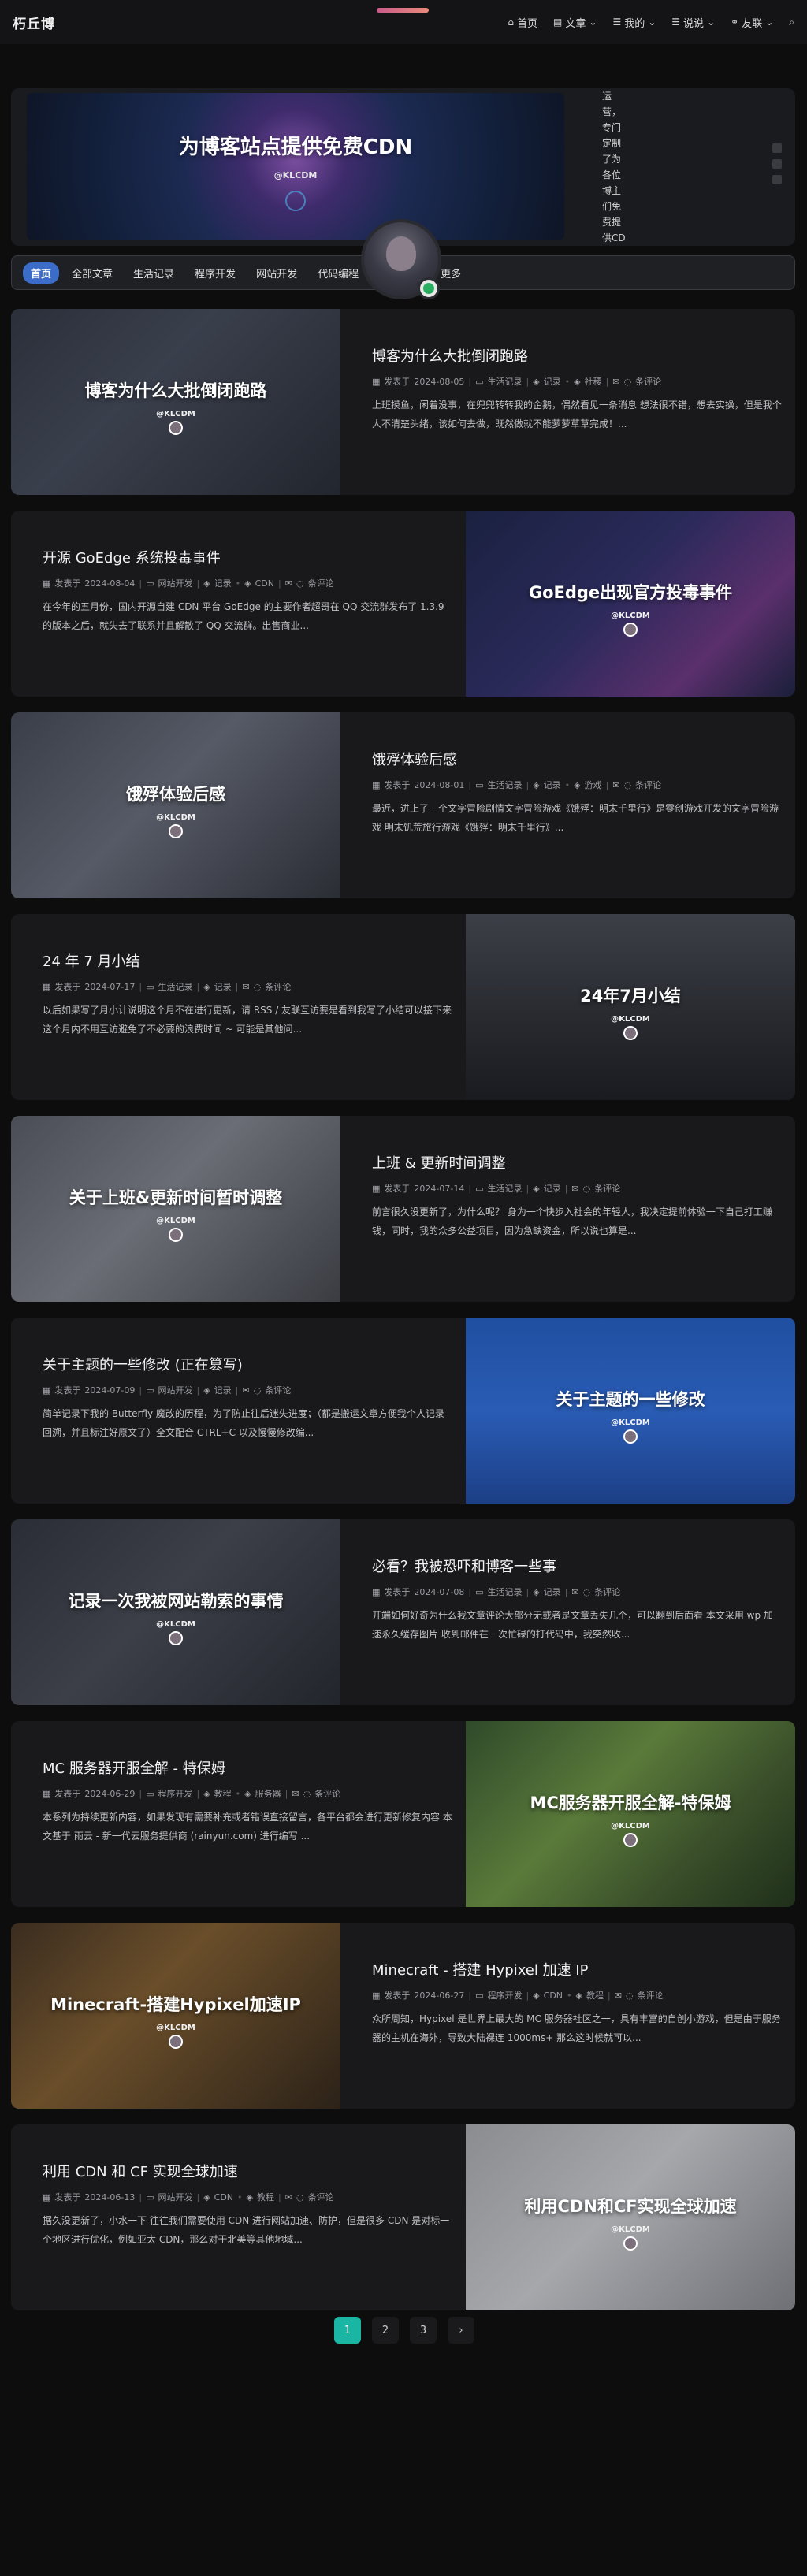  What do you see at coordinates (791, 22) in the screenshot?
I see `search-icon: ⌕` at bounding box center [791, 22].